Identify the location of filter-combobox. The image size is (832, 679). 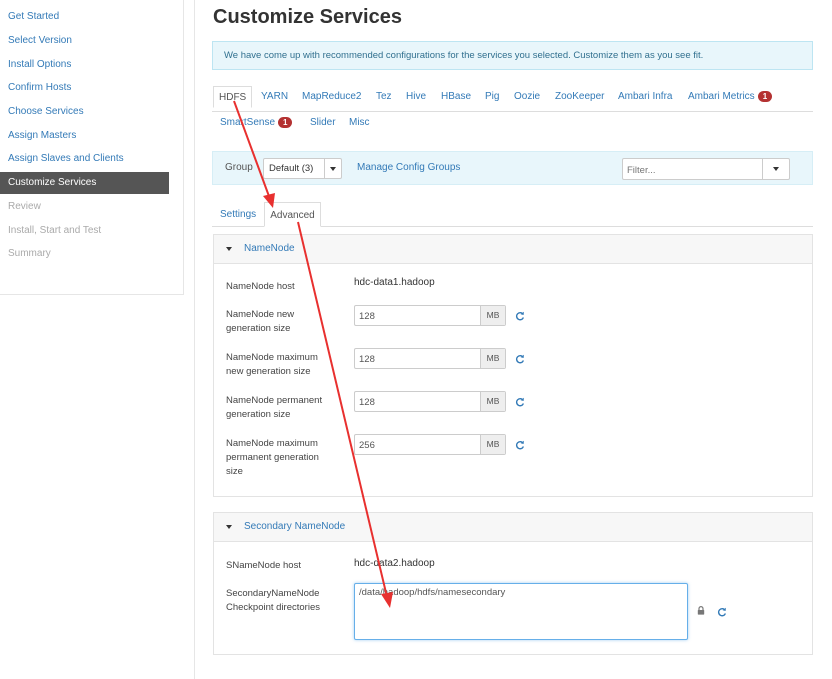
(706, 169).